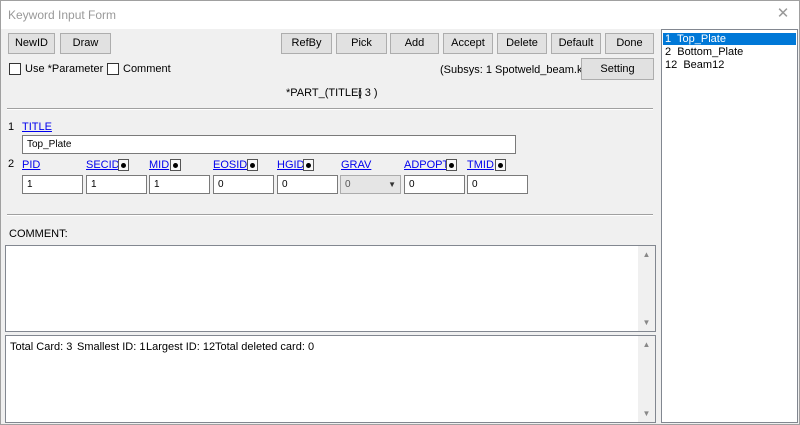  Describe the element at coordinates (11, 127) in the screenshot. I see `card-1-index: 1` at that location.